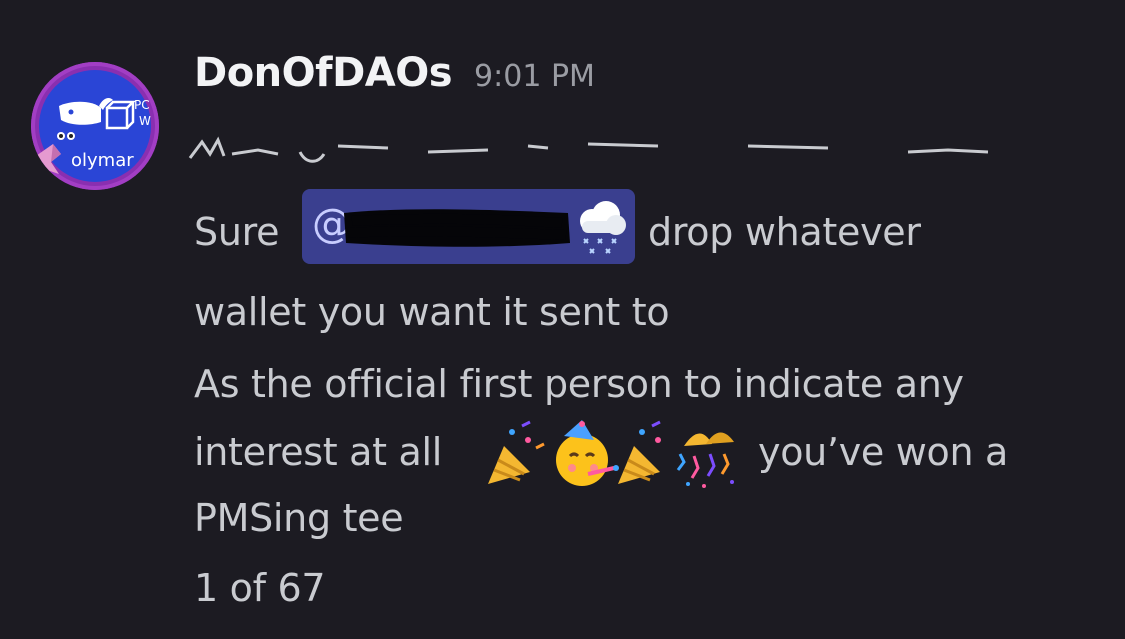 Image resolution: width=1125 pixels, height=639 pixels. Describe the element at coordinates (102, 160) in the screenshot. I see `avatar-label: olymar` at that location.